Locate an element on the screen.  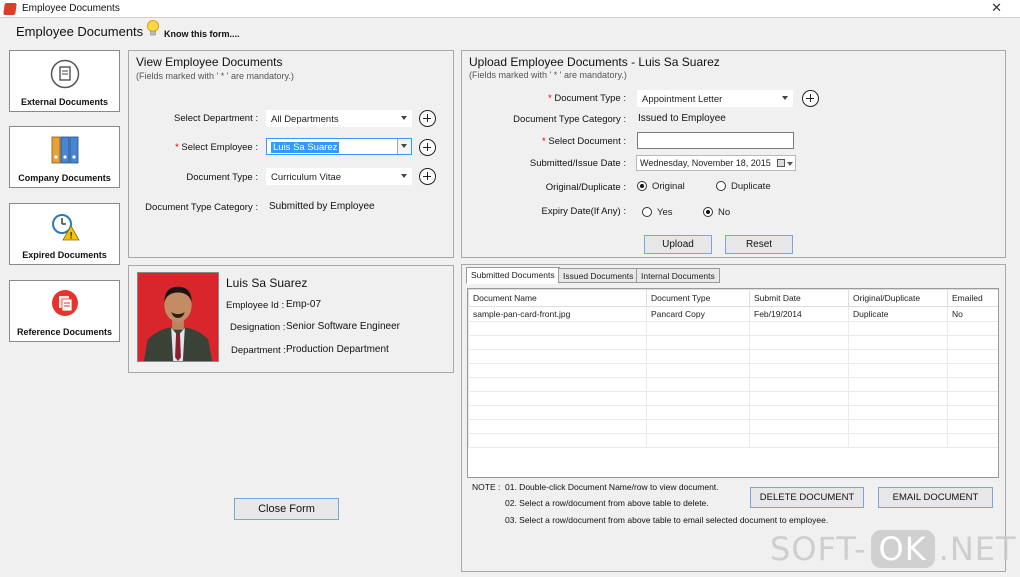
window-titlebar: Employee Documents ✕ is located at coordinates (510, 9).